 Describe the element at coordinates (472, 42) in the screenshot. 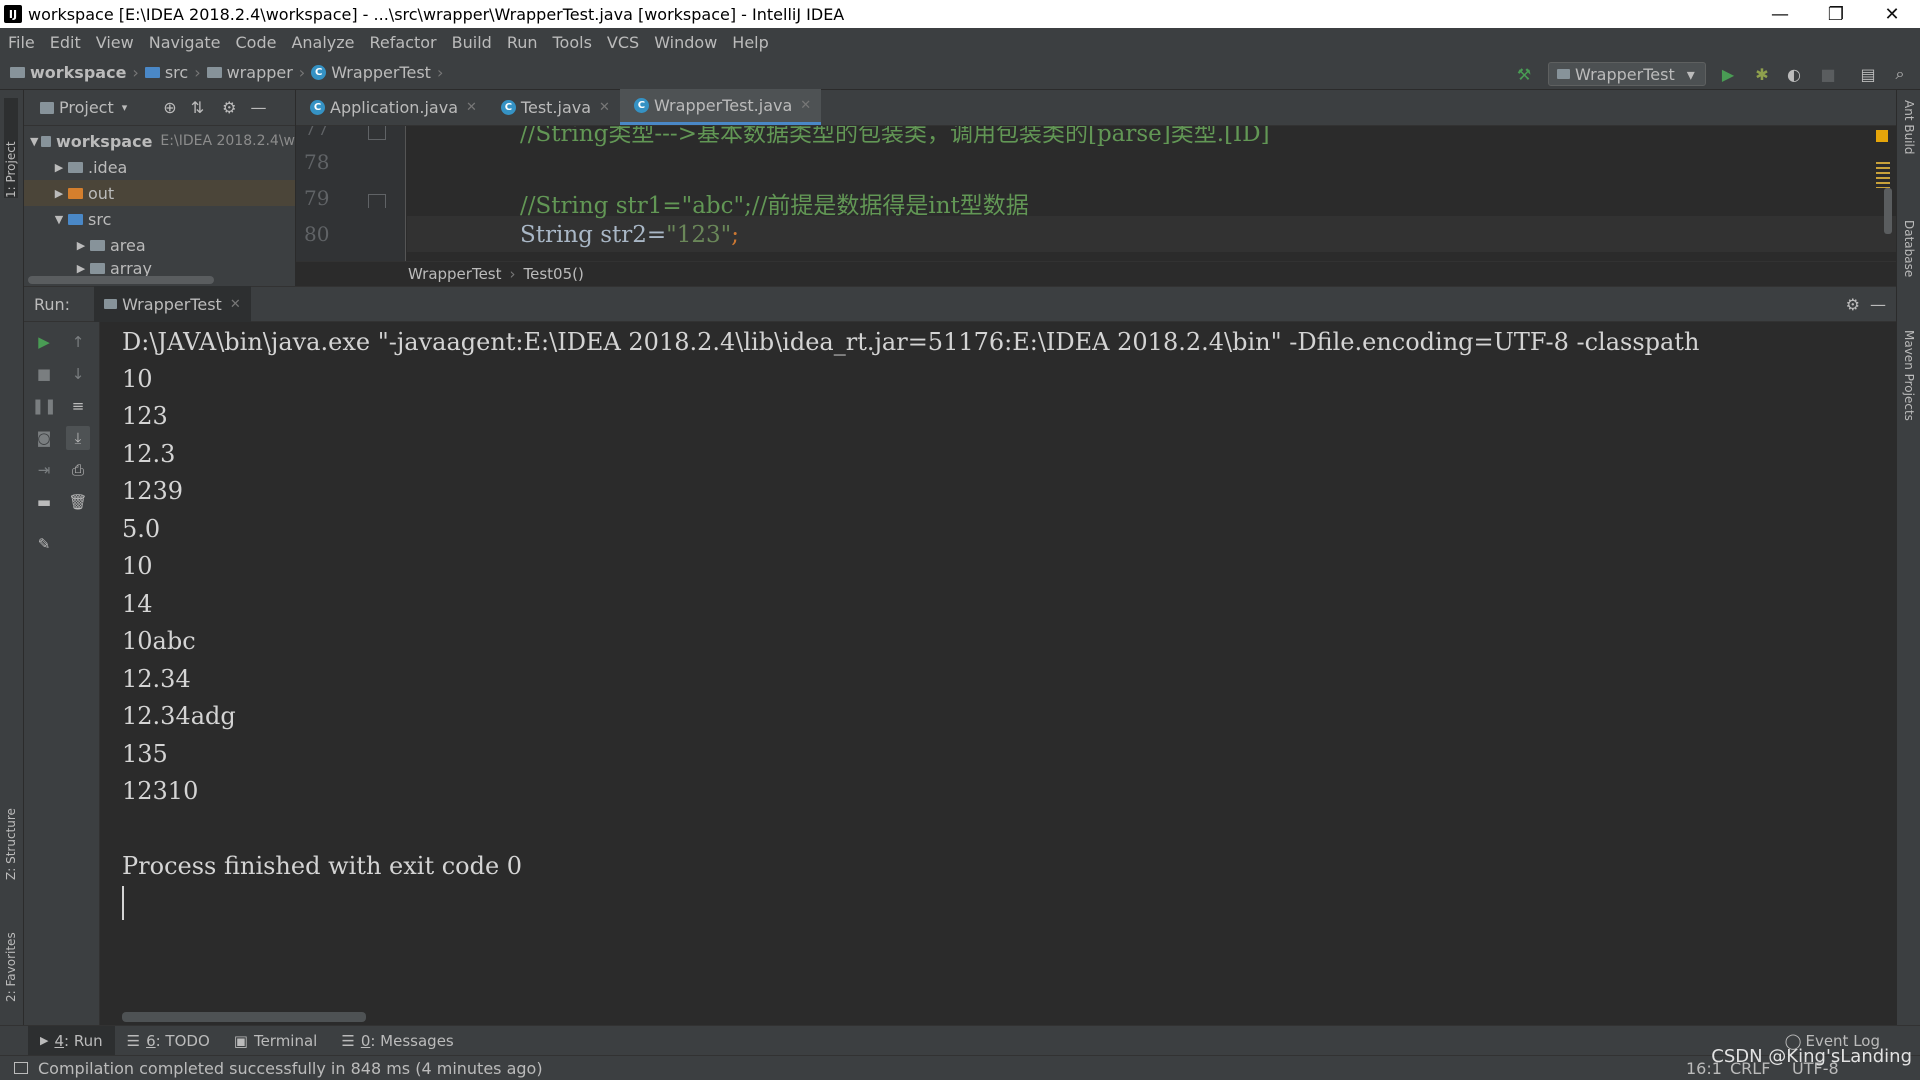

I see `menu-build: Build` at that location.